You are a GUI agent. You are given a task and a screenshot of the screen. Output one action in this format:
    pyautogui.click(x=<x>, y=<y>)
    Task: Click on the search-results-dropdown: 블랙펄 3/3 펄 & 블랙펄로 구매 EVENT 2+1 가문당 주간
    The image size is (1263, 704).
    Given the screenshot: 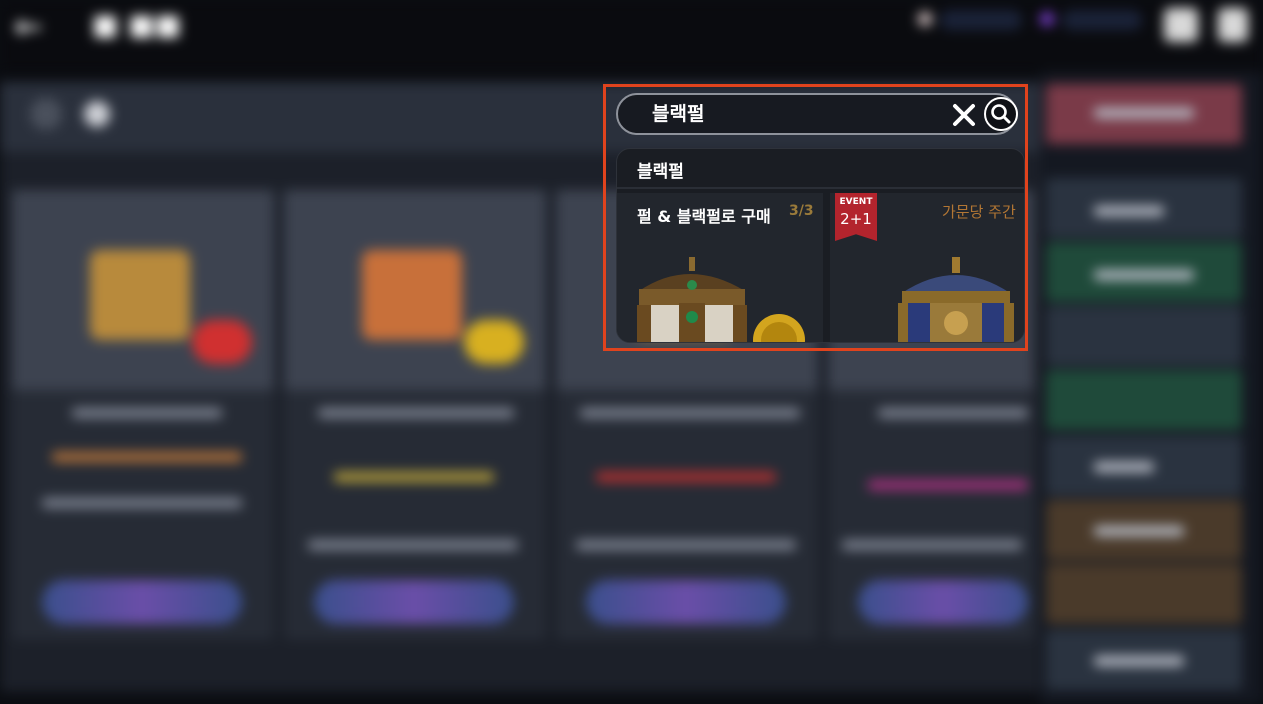 What is the action you would take?
    pyautogui.click(x=820, y=245)
    